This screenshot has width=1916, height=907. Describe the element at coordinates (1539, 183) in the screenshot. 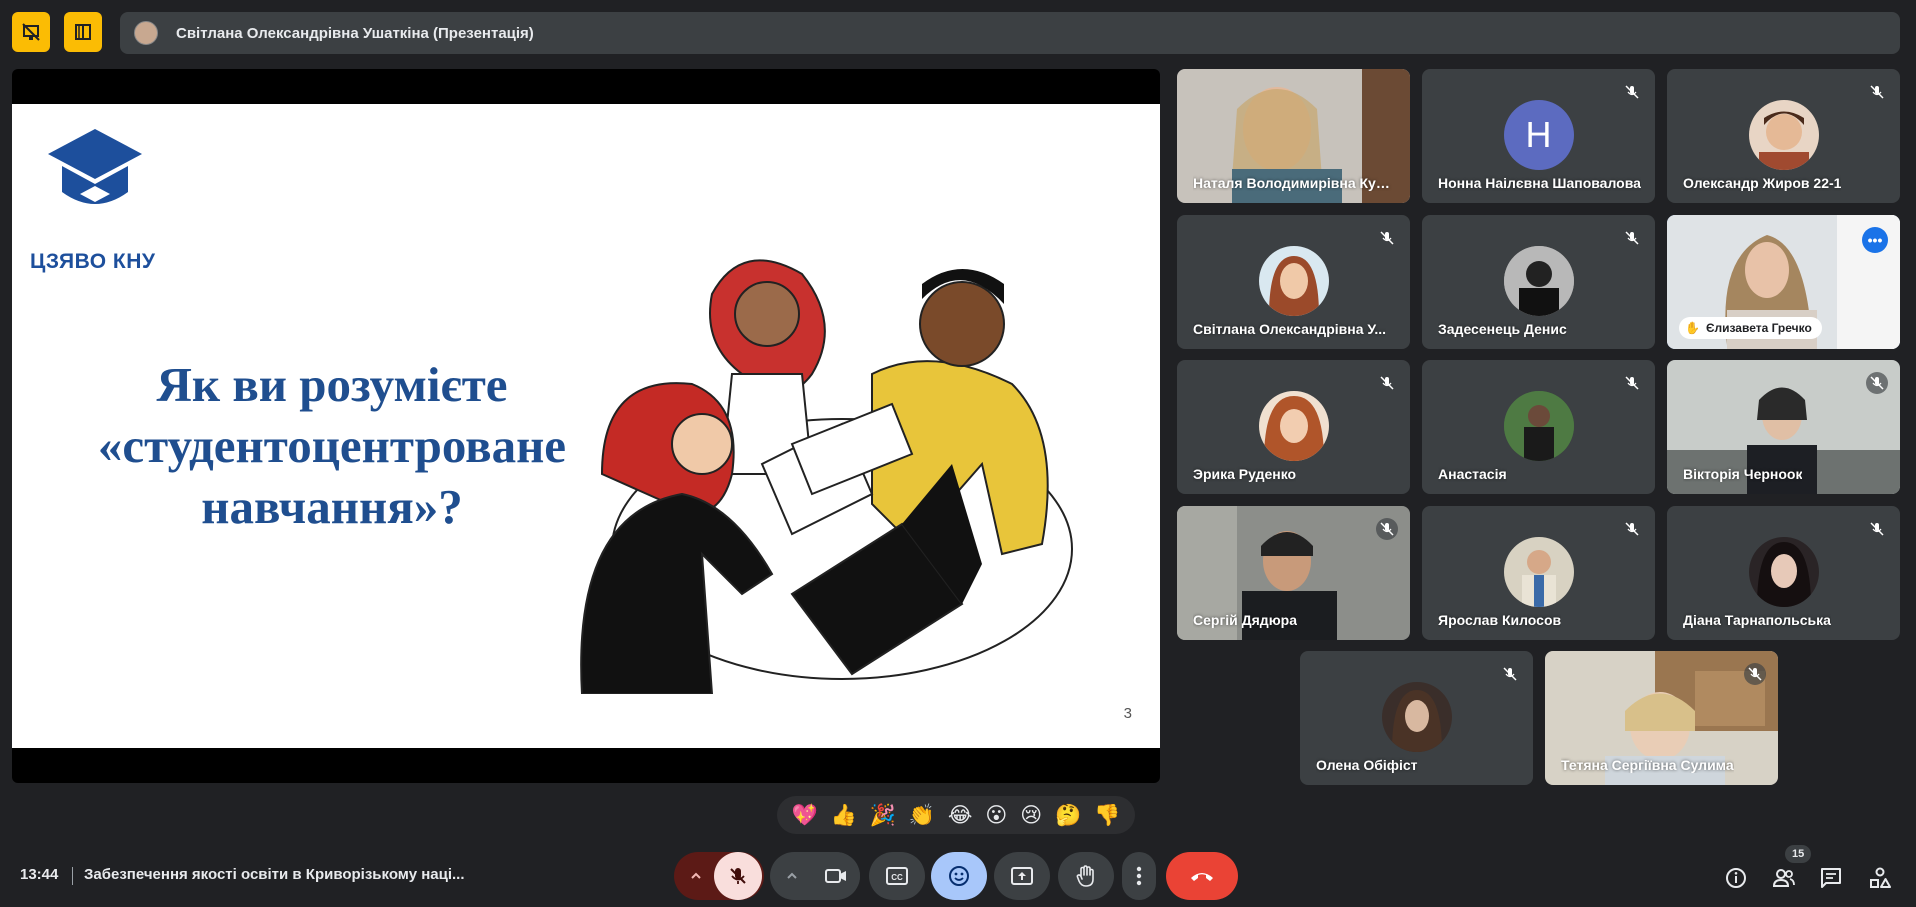

I see `participant-name: Нонна Наілєвна Шаповалова` at that location.